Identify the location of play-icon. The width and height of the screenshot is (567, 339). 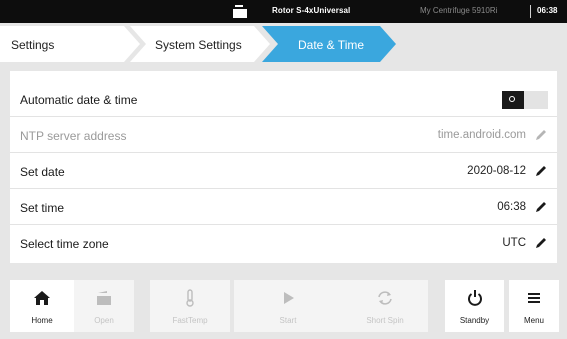
(289, 298).